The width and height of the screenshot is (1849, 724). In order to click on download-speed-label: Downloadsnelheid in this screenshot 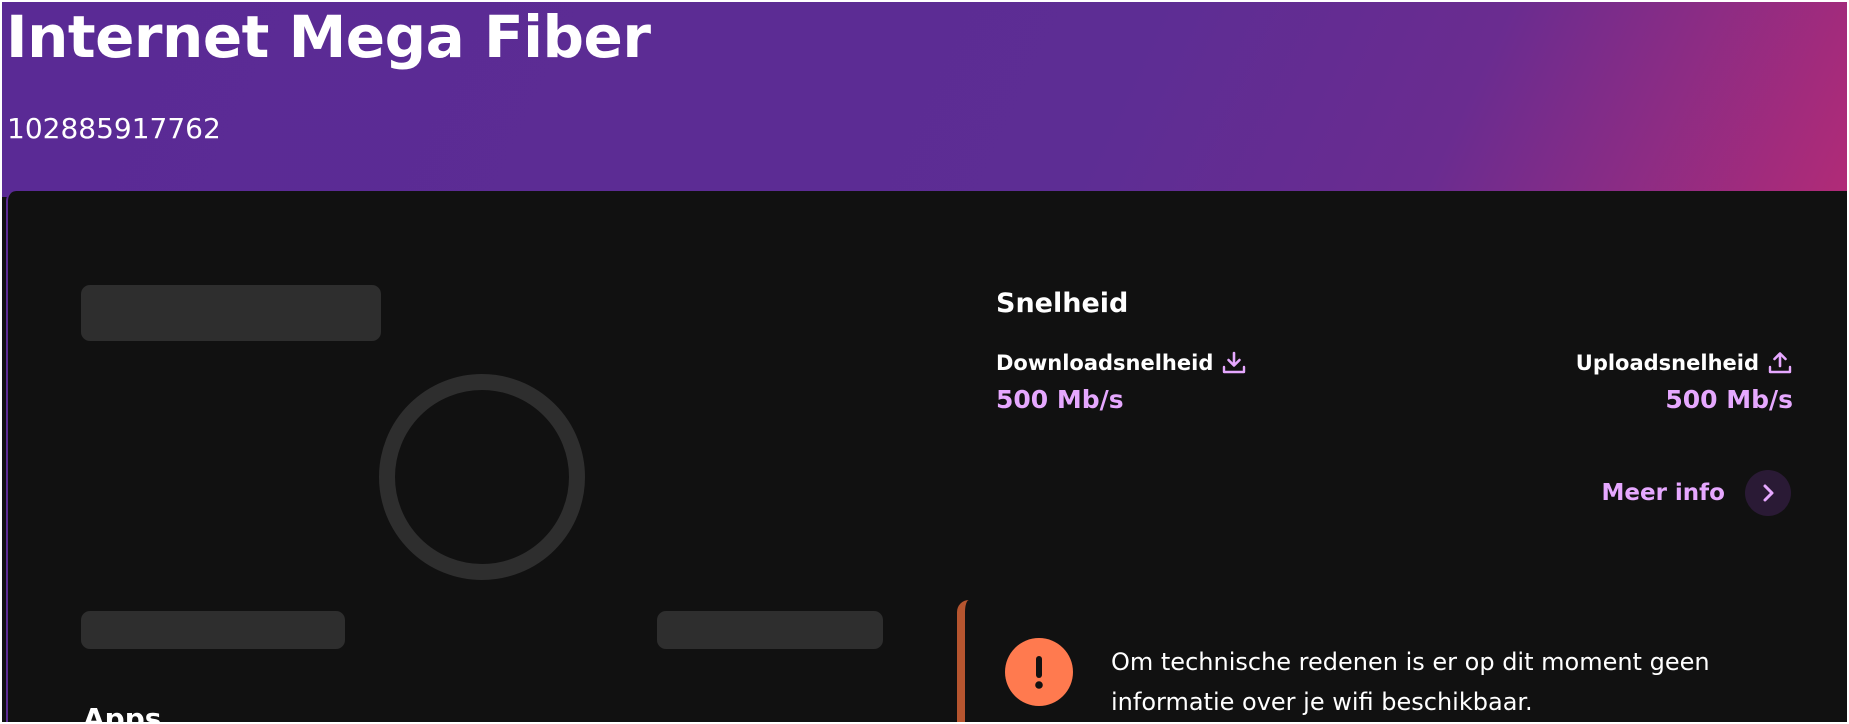, I will do `click(1105, 363)`.